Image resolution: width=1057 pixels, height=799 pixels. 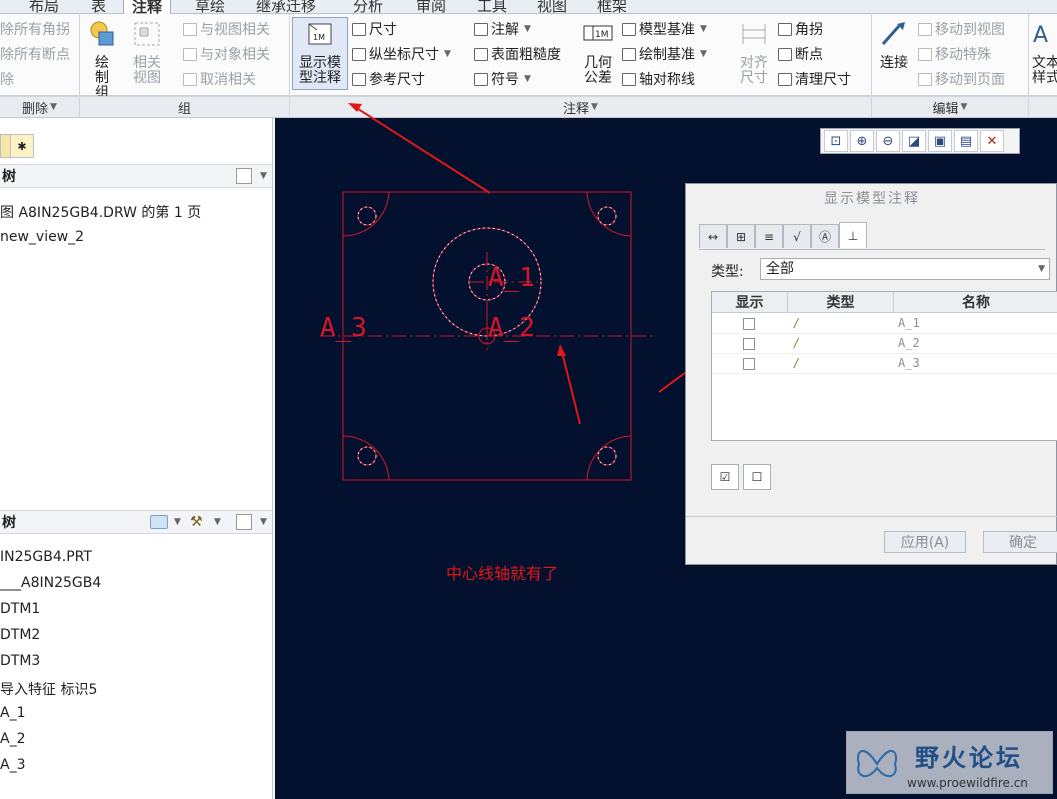 What do you see at coordinates (374, 29) in the screenshot?
I see `dimension-command: 尺寸` at bounding box center [374, 29].